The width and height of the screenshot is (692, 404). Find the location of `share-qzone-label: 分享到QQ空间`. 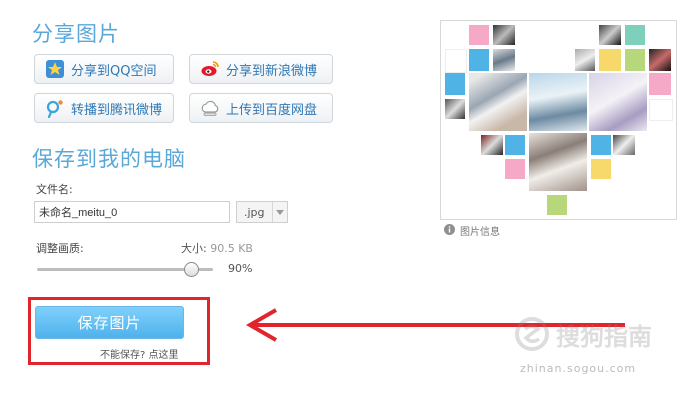

share-qzone-label: 分享到QQ空间 is located at coordinates (114, 71).